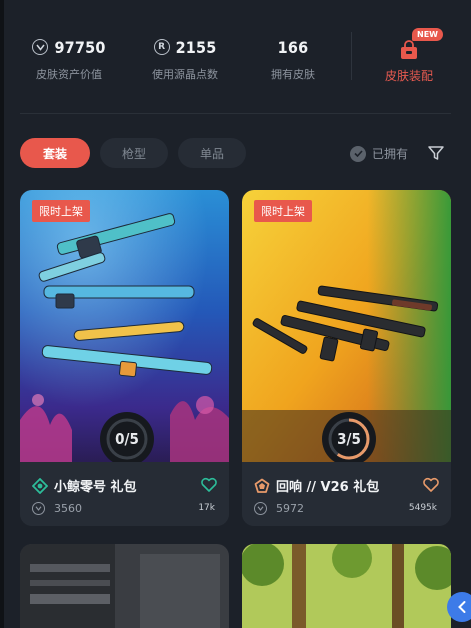 Image resolution: width=471 pixels, height=628 pixels. What do you see at coordinates (95, 487) in the screenshot?
I see `bundle-name: 小鲸零号 礼包` at bounding box center [95, 487].